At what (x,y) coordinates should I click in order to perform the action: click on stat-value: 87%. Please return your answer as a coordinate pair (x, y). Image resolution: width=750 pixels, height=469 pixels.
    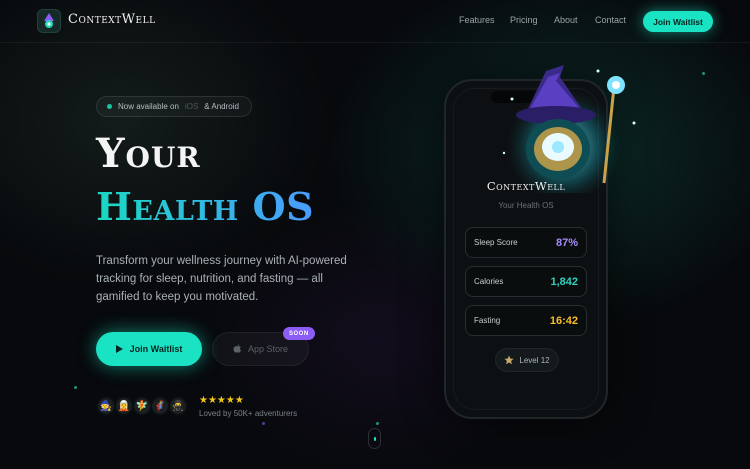
    Looking at the image, I should click on (566, 242).